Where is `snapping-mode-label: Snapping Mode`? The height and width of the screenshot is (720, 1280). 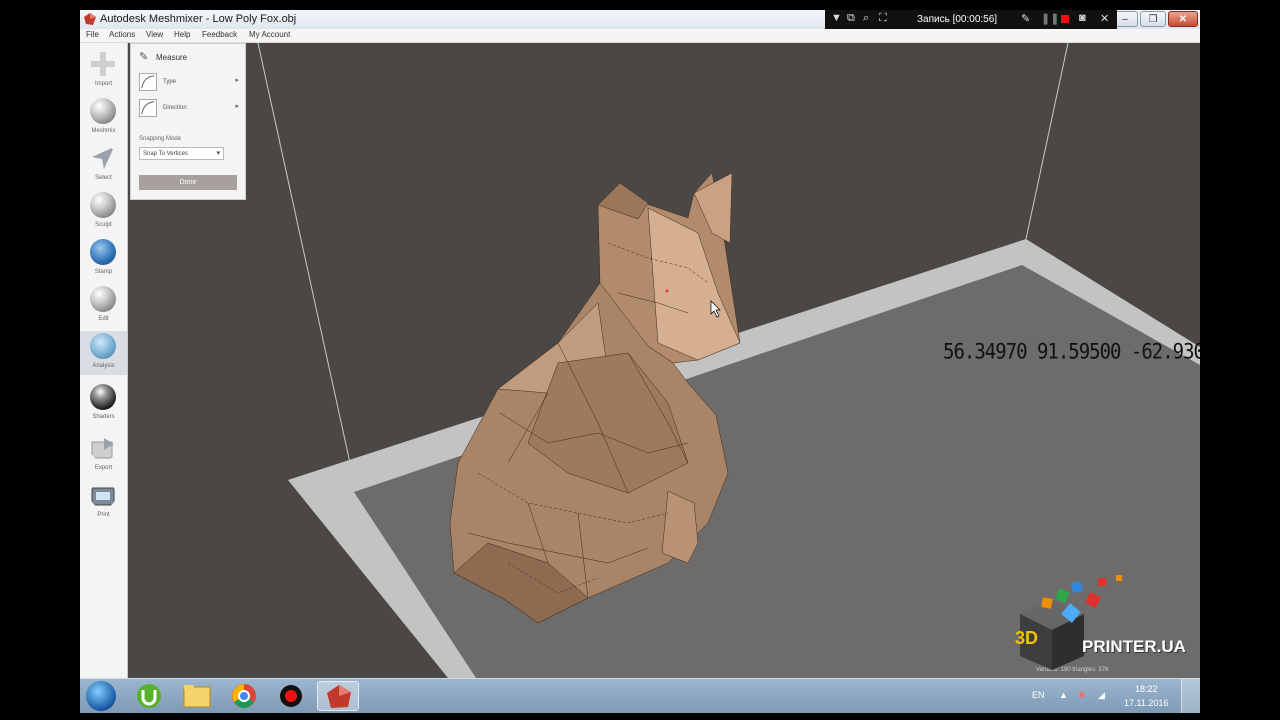
snapping-mode-label: Snapping Mode is located at coordinates (160, 139).